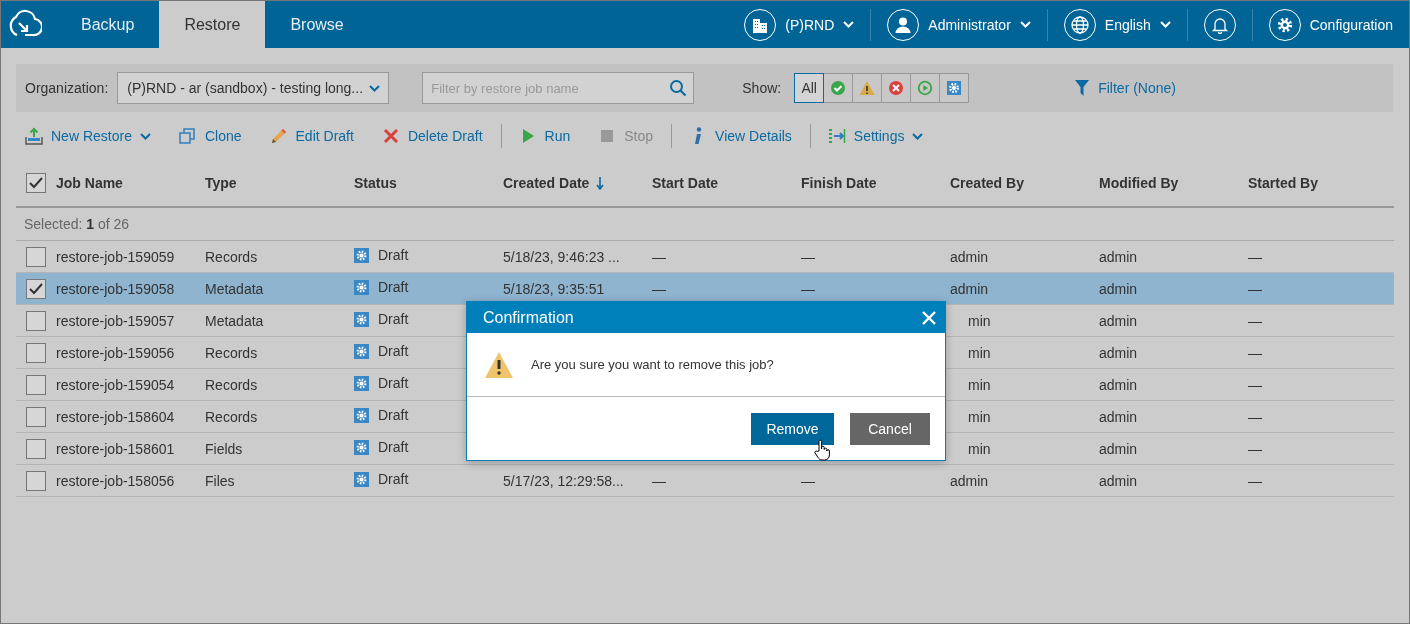 The width and height of the screenshot is (1410, 624). I want to click on copy-icon, so click(187, 136).